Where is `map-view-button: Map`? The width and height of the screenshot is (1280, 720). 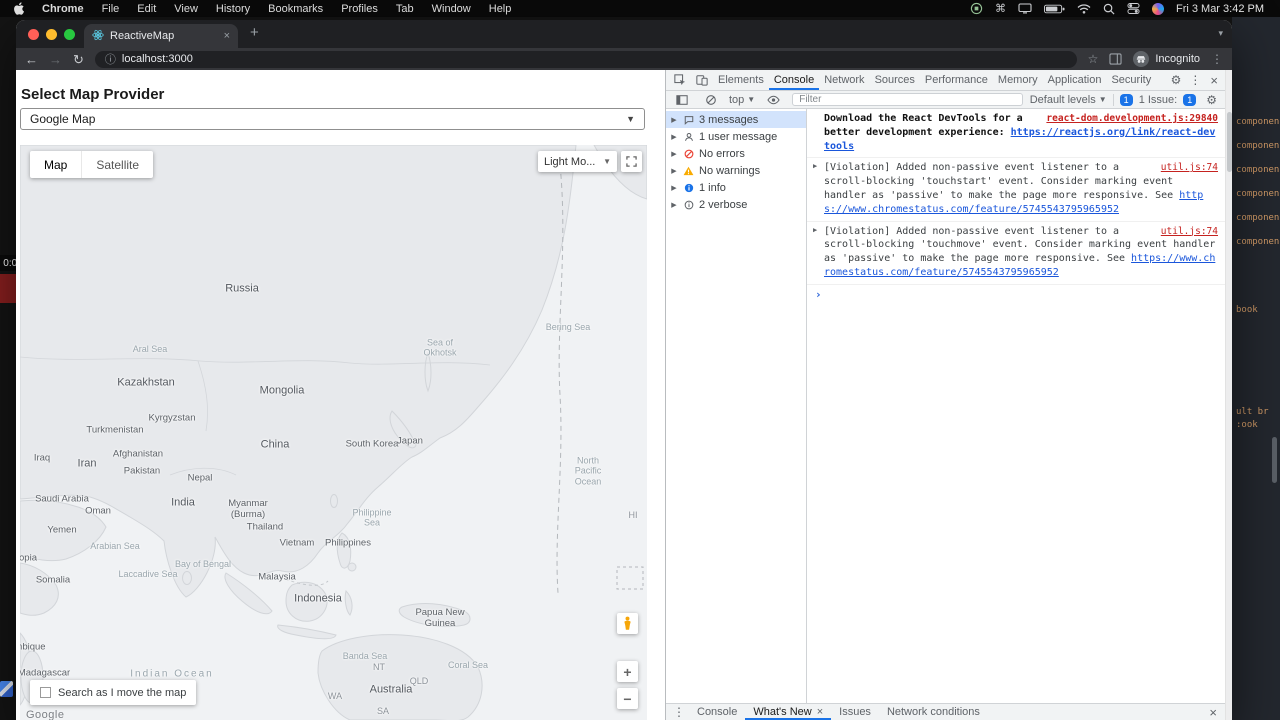 map-view-button: Map is located at coordinates (55, 164).